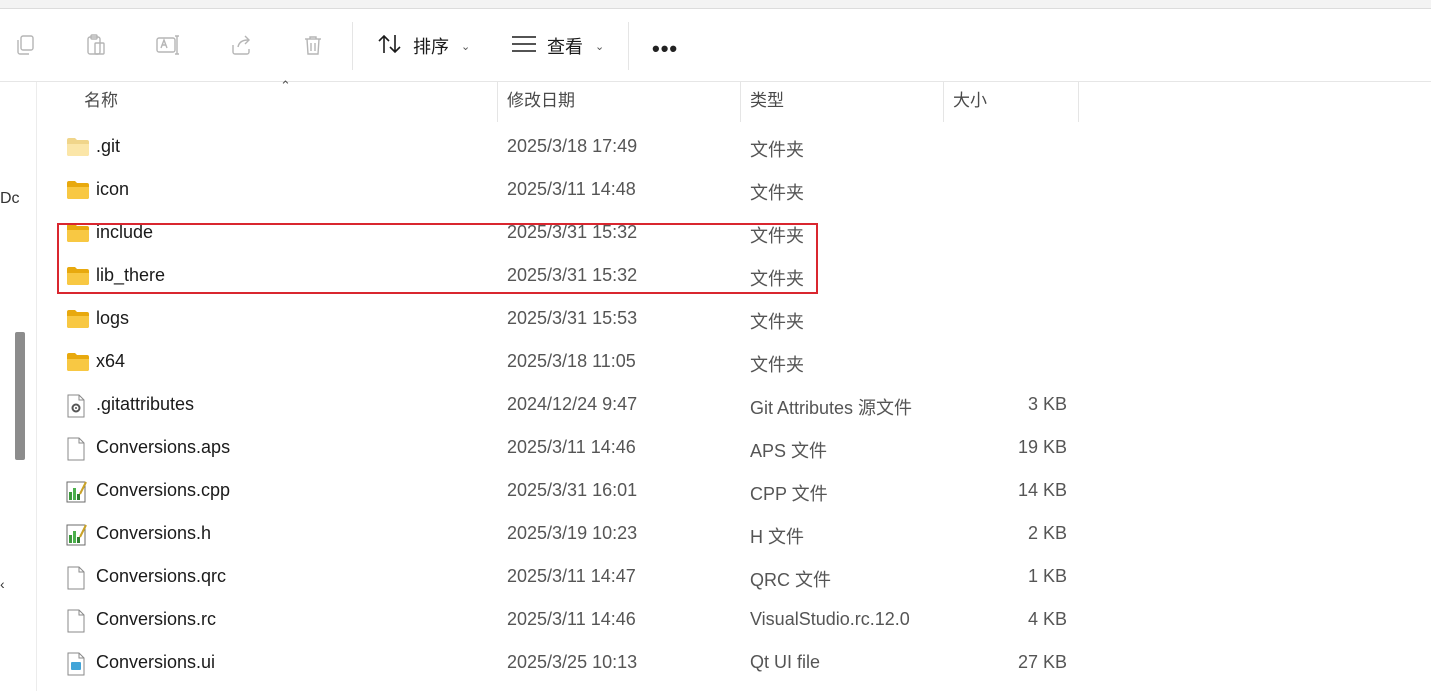  Describe the element at coordinates (313, 45) in the screenshot. I see `delete-icon` at that location.